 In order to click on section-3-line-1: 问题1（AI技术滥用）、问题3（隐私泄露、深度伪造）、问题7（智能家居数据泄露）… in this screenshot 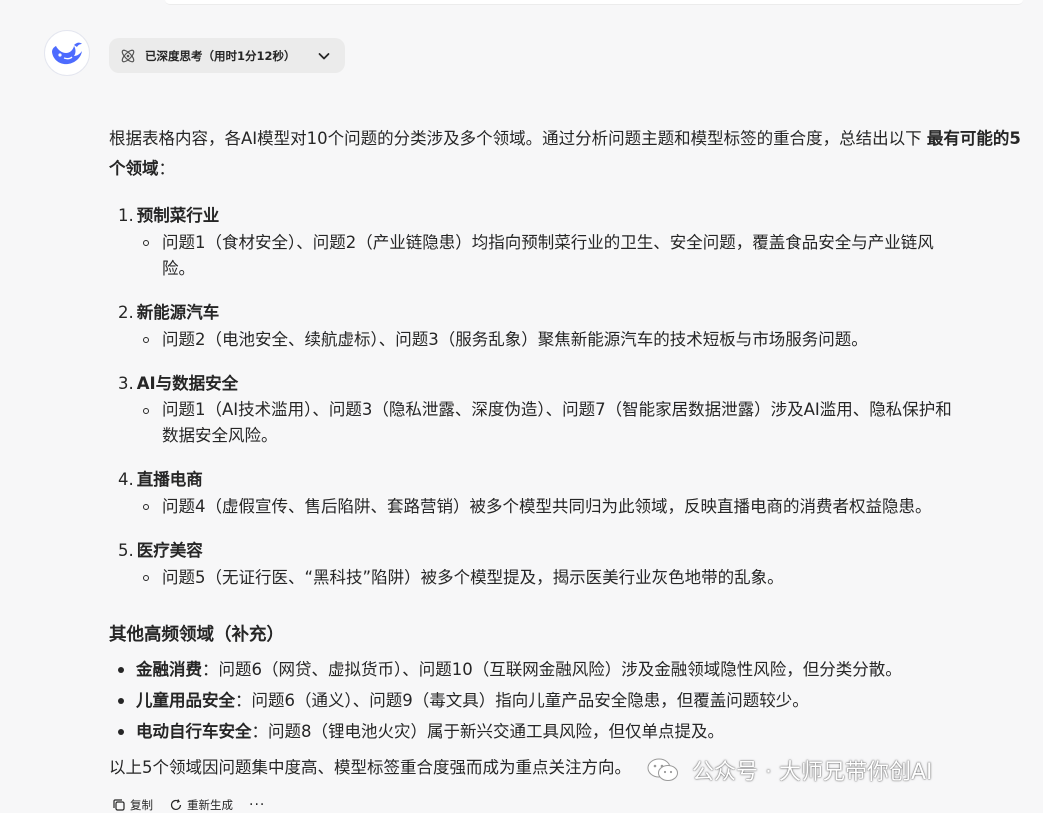, I will do `click(557, 409)`.